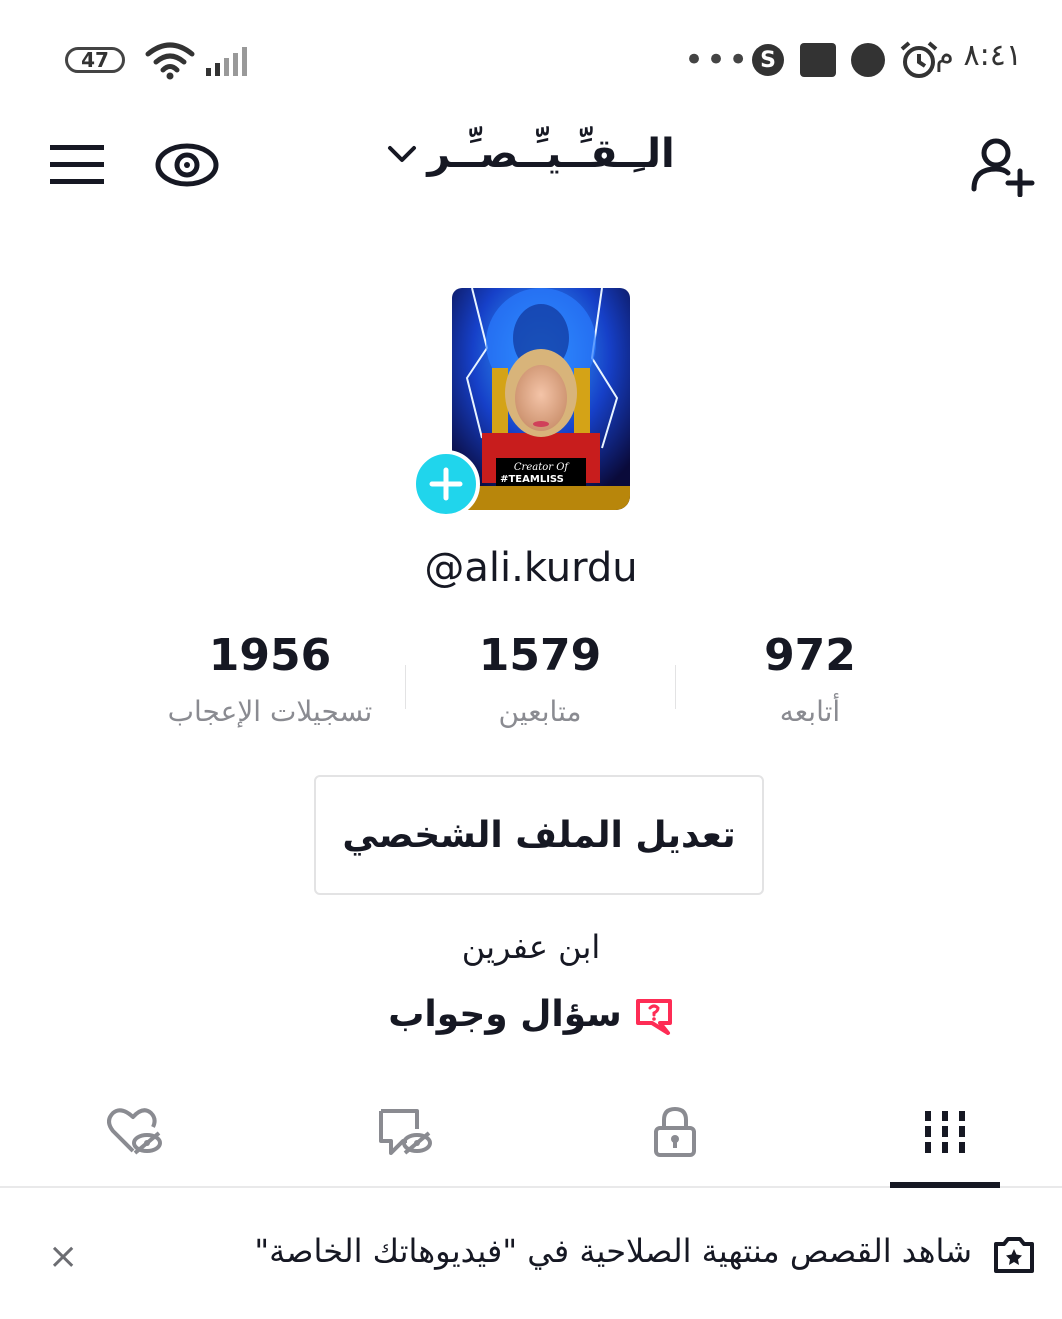 The width and height of the screenshot is (1062, 1319). What do you see at coordinates (810, 711) in the screenshot?
I see `following-label: أتابعه` at bounding box center [810, 711].